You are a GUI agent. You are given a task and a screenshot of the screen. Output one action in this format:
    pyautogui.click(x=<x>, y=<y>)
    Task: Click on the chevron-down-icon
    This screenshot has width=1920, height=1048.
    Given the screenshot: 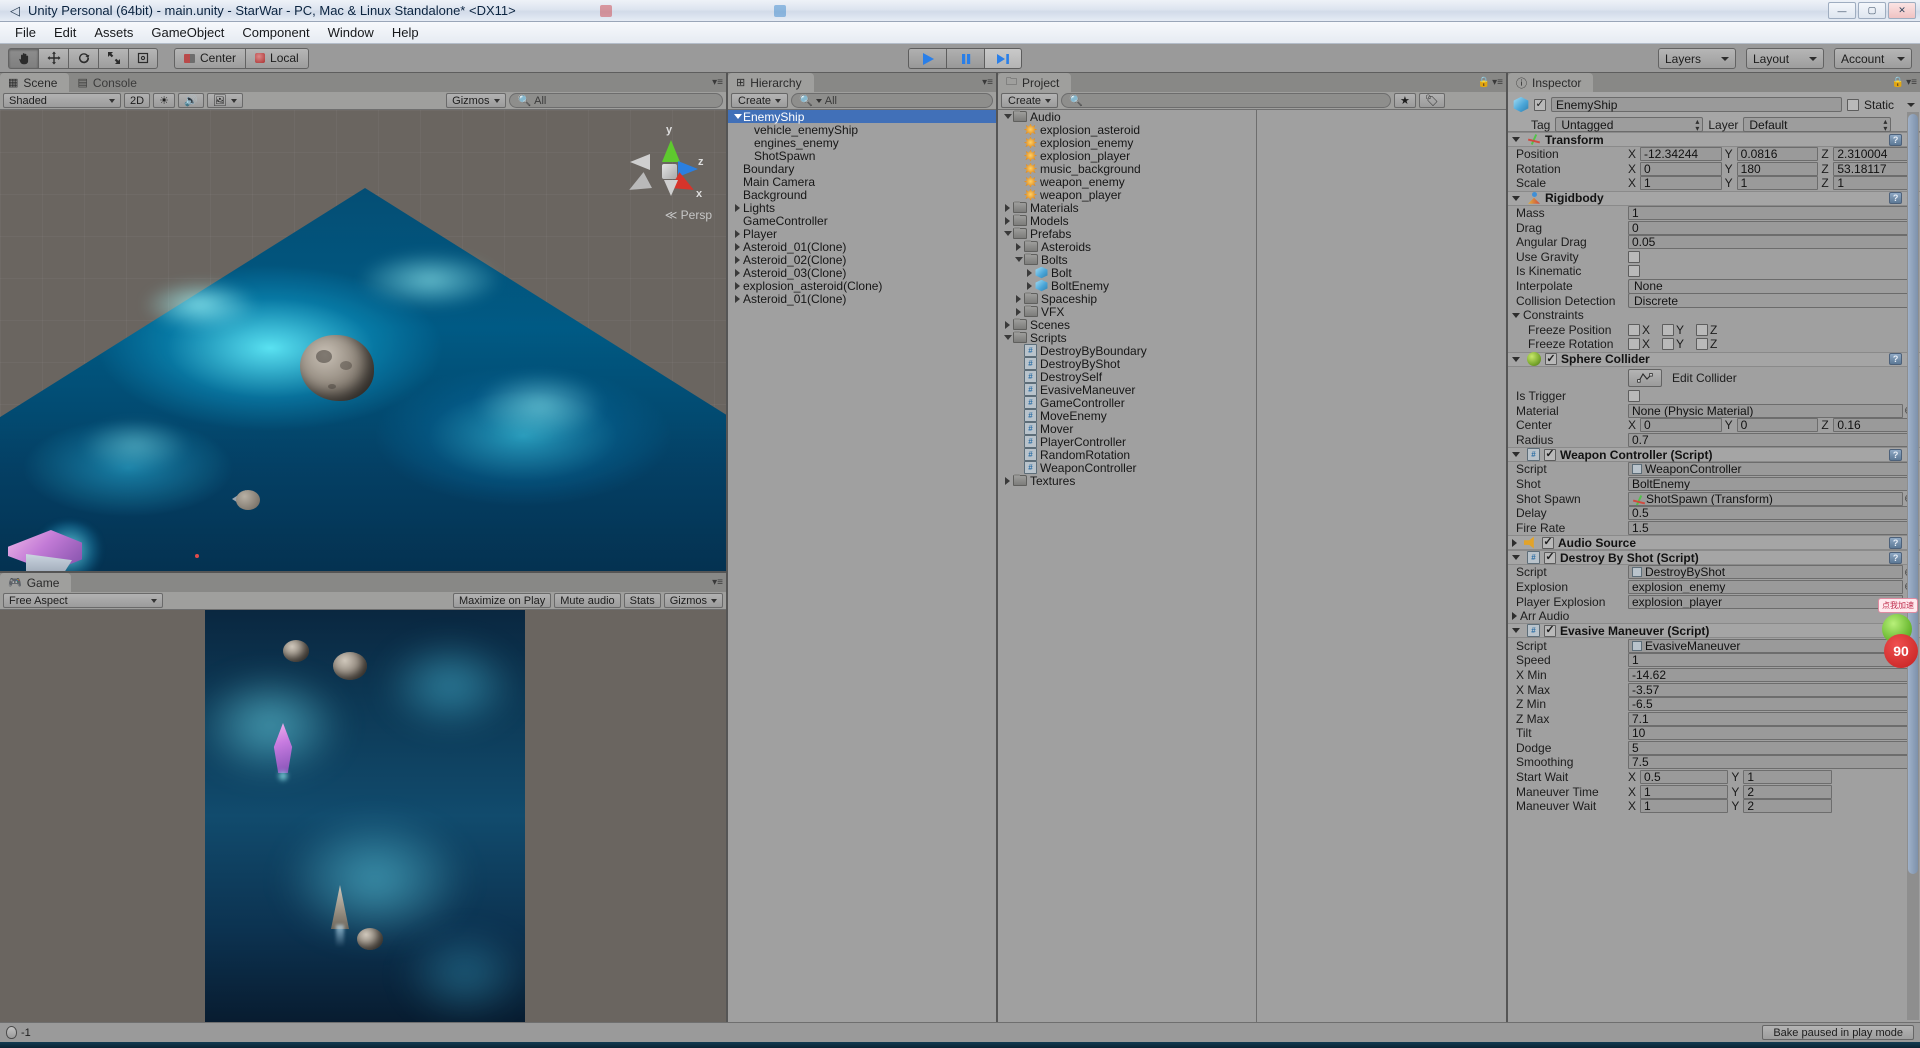 What is the action you would take?
    pyautogui.click(x=1911, y=104)
    